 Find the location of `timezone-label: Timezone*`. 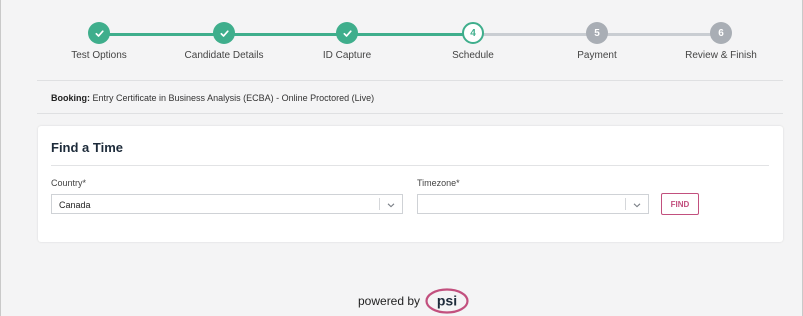

timezone-label: Timezone* is located at coordinates (438, 183).